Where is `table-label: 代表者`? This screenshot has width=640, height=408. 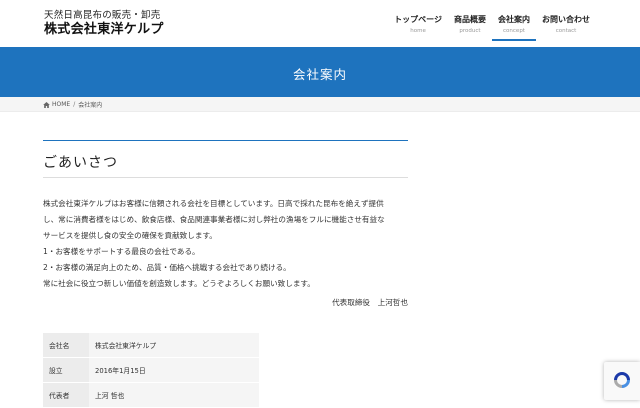 table-label: 代表者 is located at coordinates (66, 395).